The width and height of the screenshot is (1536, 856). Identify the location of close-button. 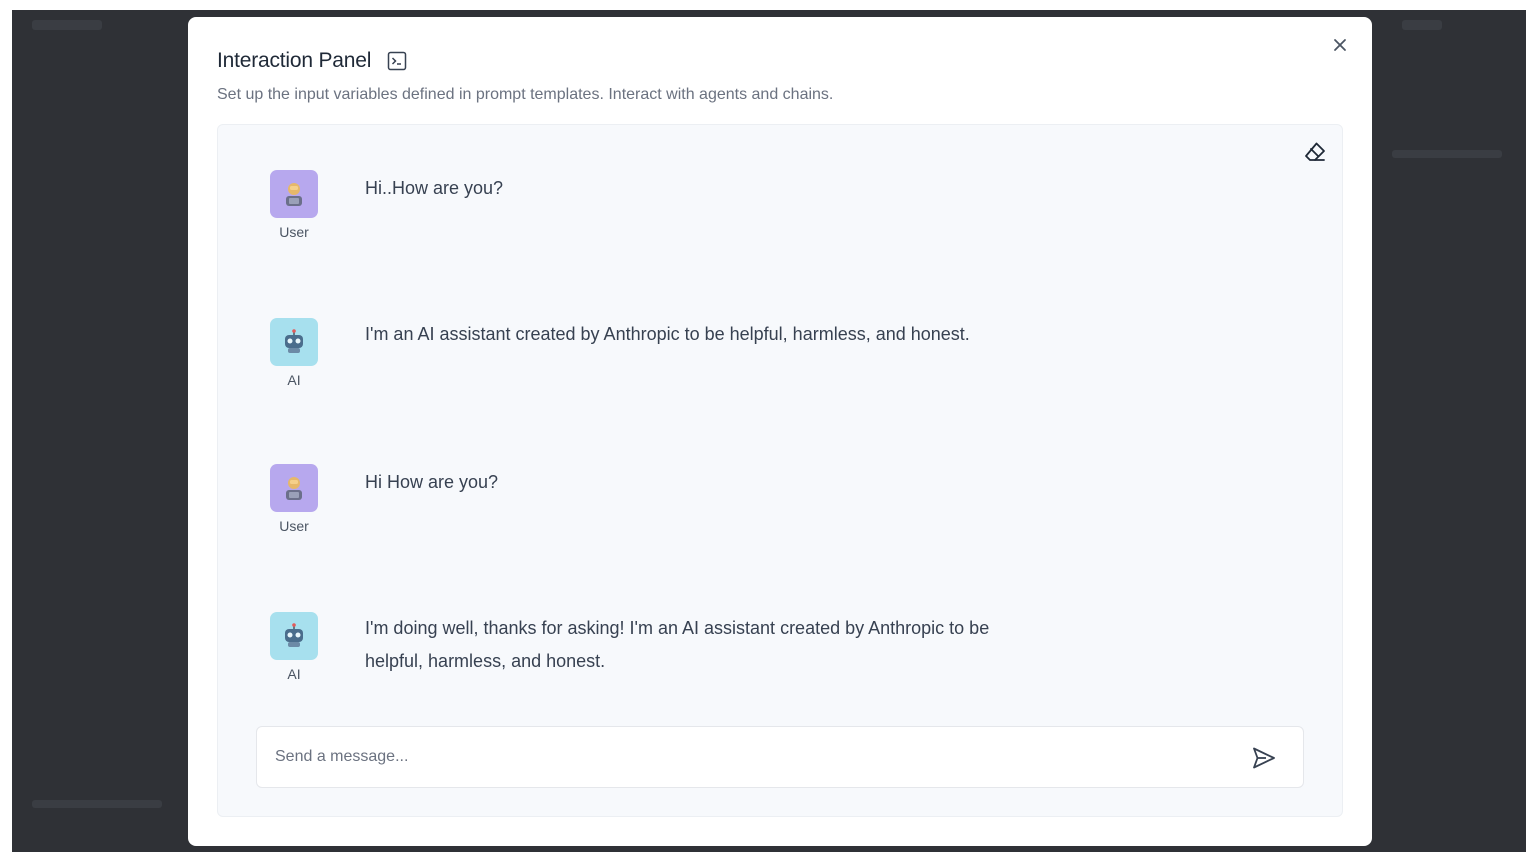
(1340, 47).